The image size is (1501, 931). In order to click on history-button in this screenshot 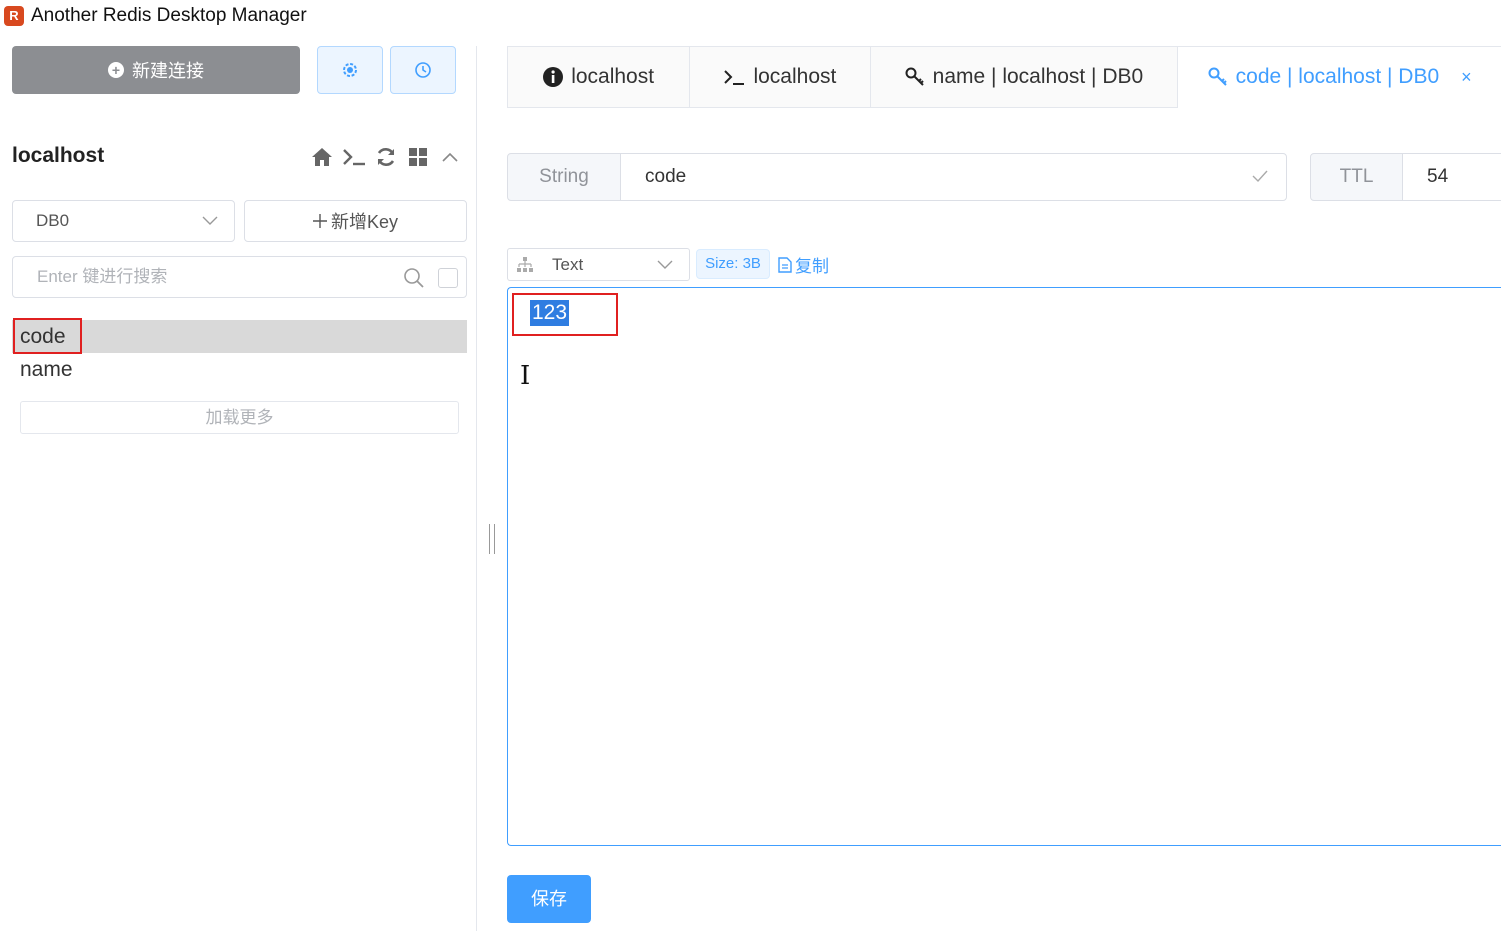, I will do `click(423, 70)`.